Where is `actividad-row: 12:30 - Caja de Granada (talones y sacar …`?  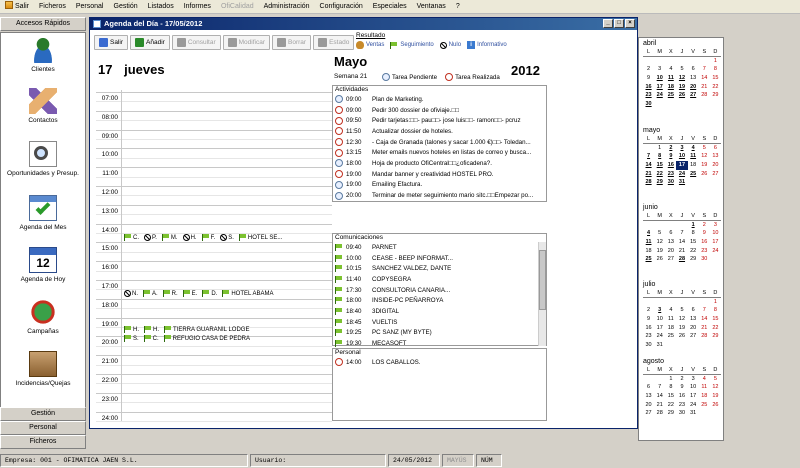
actividad-row: 12:30 - Caja de Granada (talones y sacar … is located at coordinates (439, 142).